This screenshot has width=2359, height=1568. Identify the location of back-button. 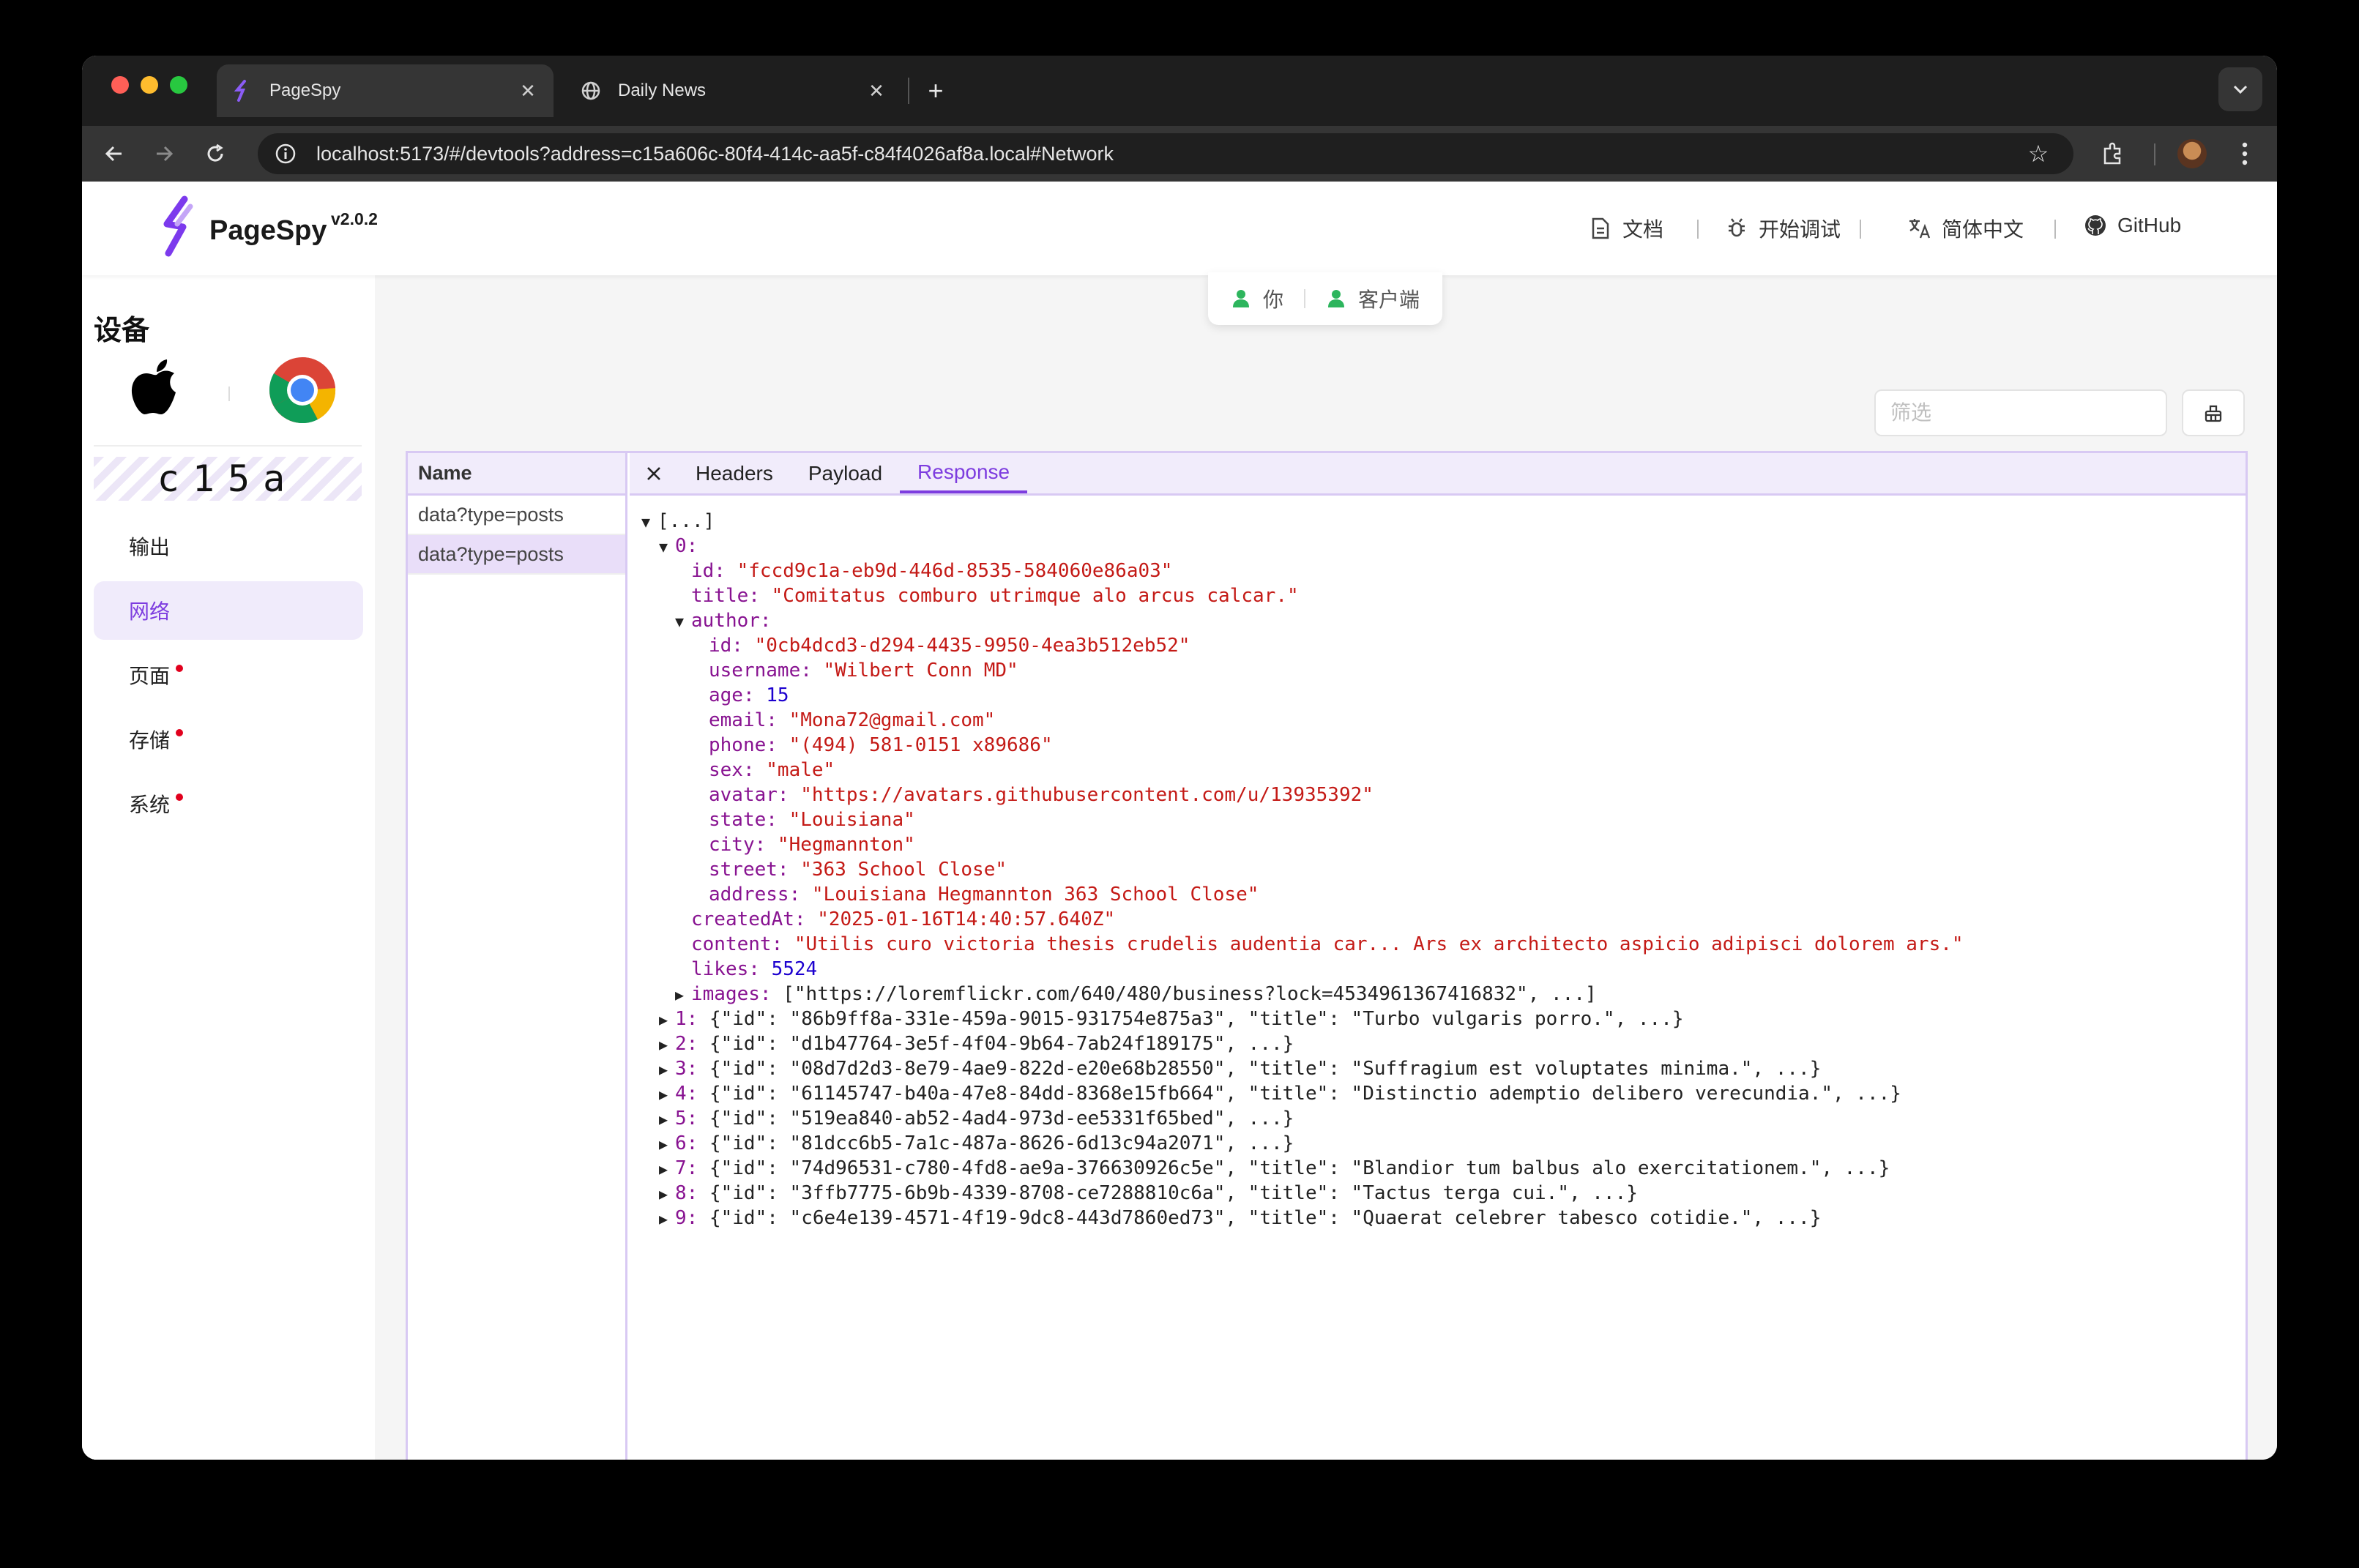
(114, 154).